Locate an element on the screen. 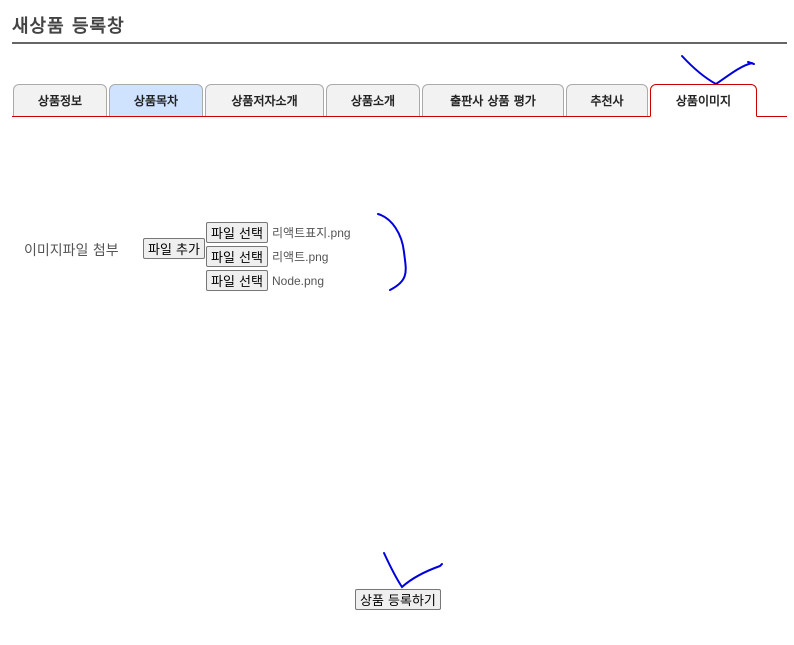 The height and width of the screenshot is (645, 794). file-row-3: 파일 선택 Node.png is located at coordinates (265, 280).